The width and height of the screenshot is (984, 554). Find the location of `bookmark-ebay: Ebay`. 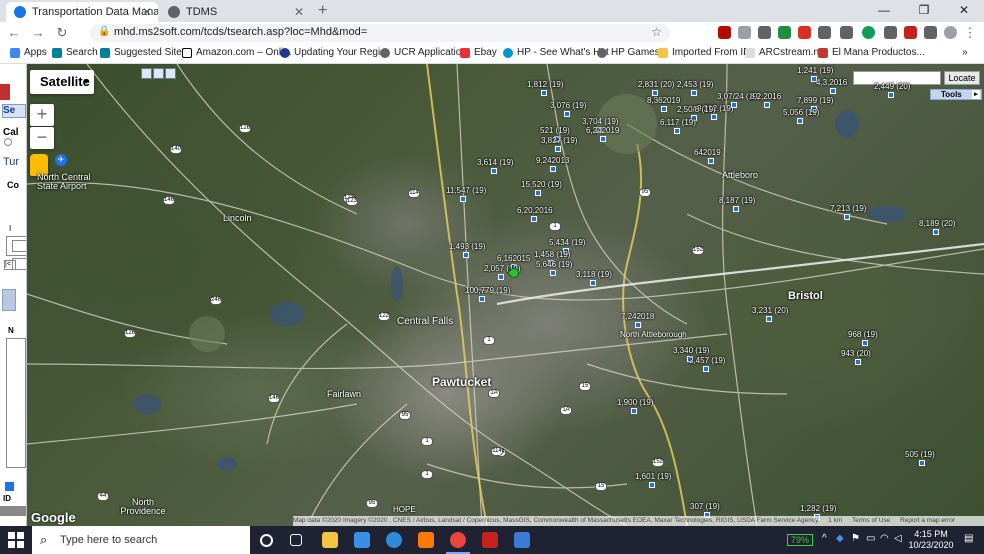

bookmark-ebay: Ebay is located at coordinates (478, 52).